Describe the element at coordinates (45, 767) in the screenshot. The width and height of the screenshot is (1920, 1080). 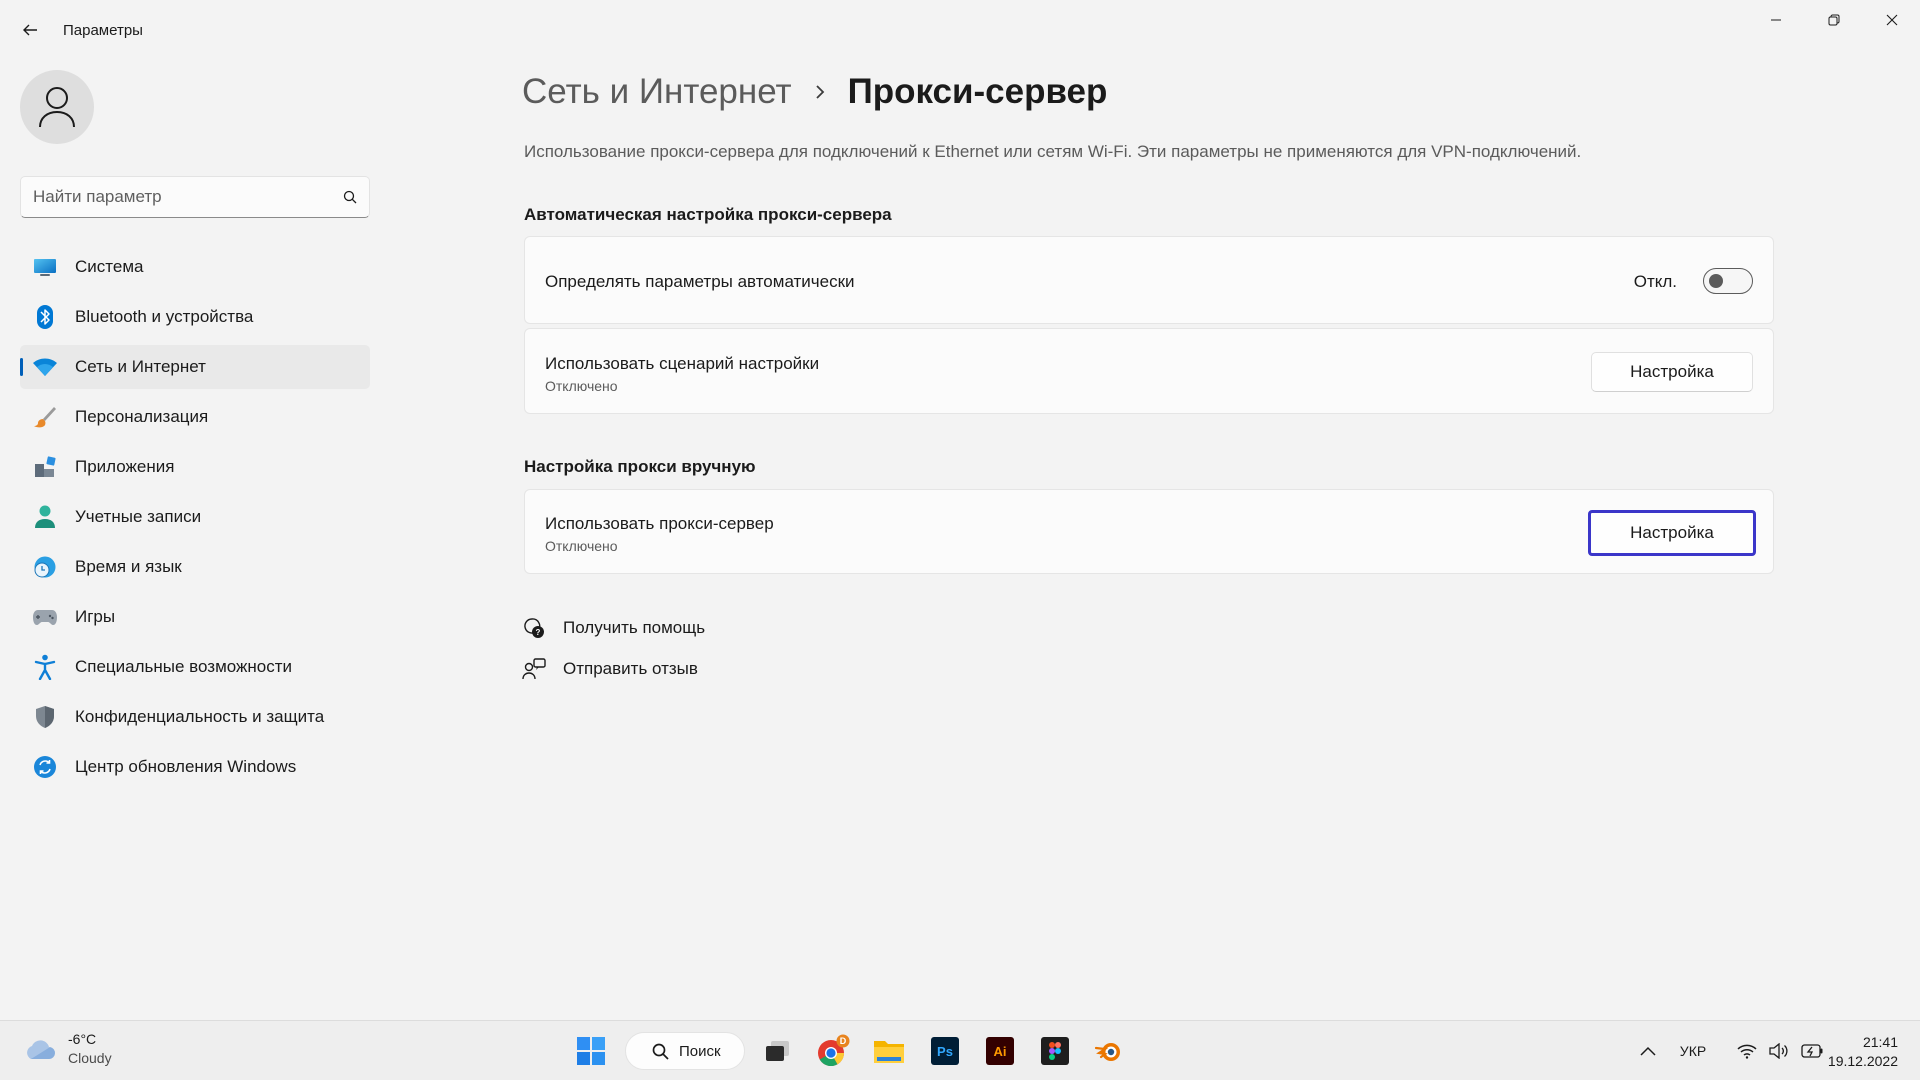
I see `update-icon` at that location.